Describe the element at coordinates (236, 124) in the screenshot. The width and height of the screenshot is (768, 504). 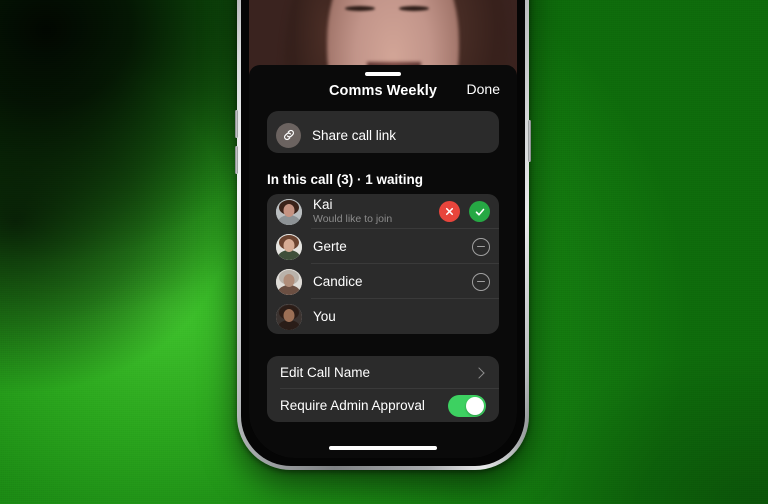
I see `volume-up-button` at that location.